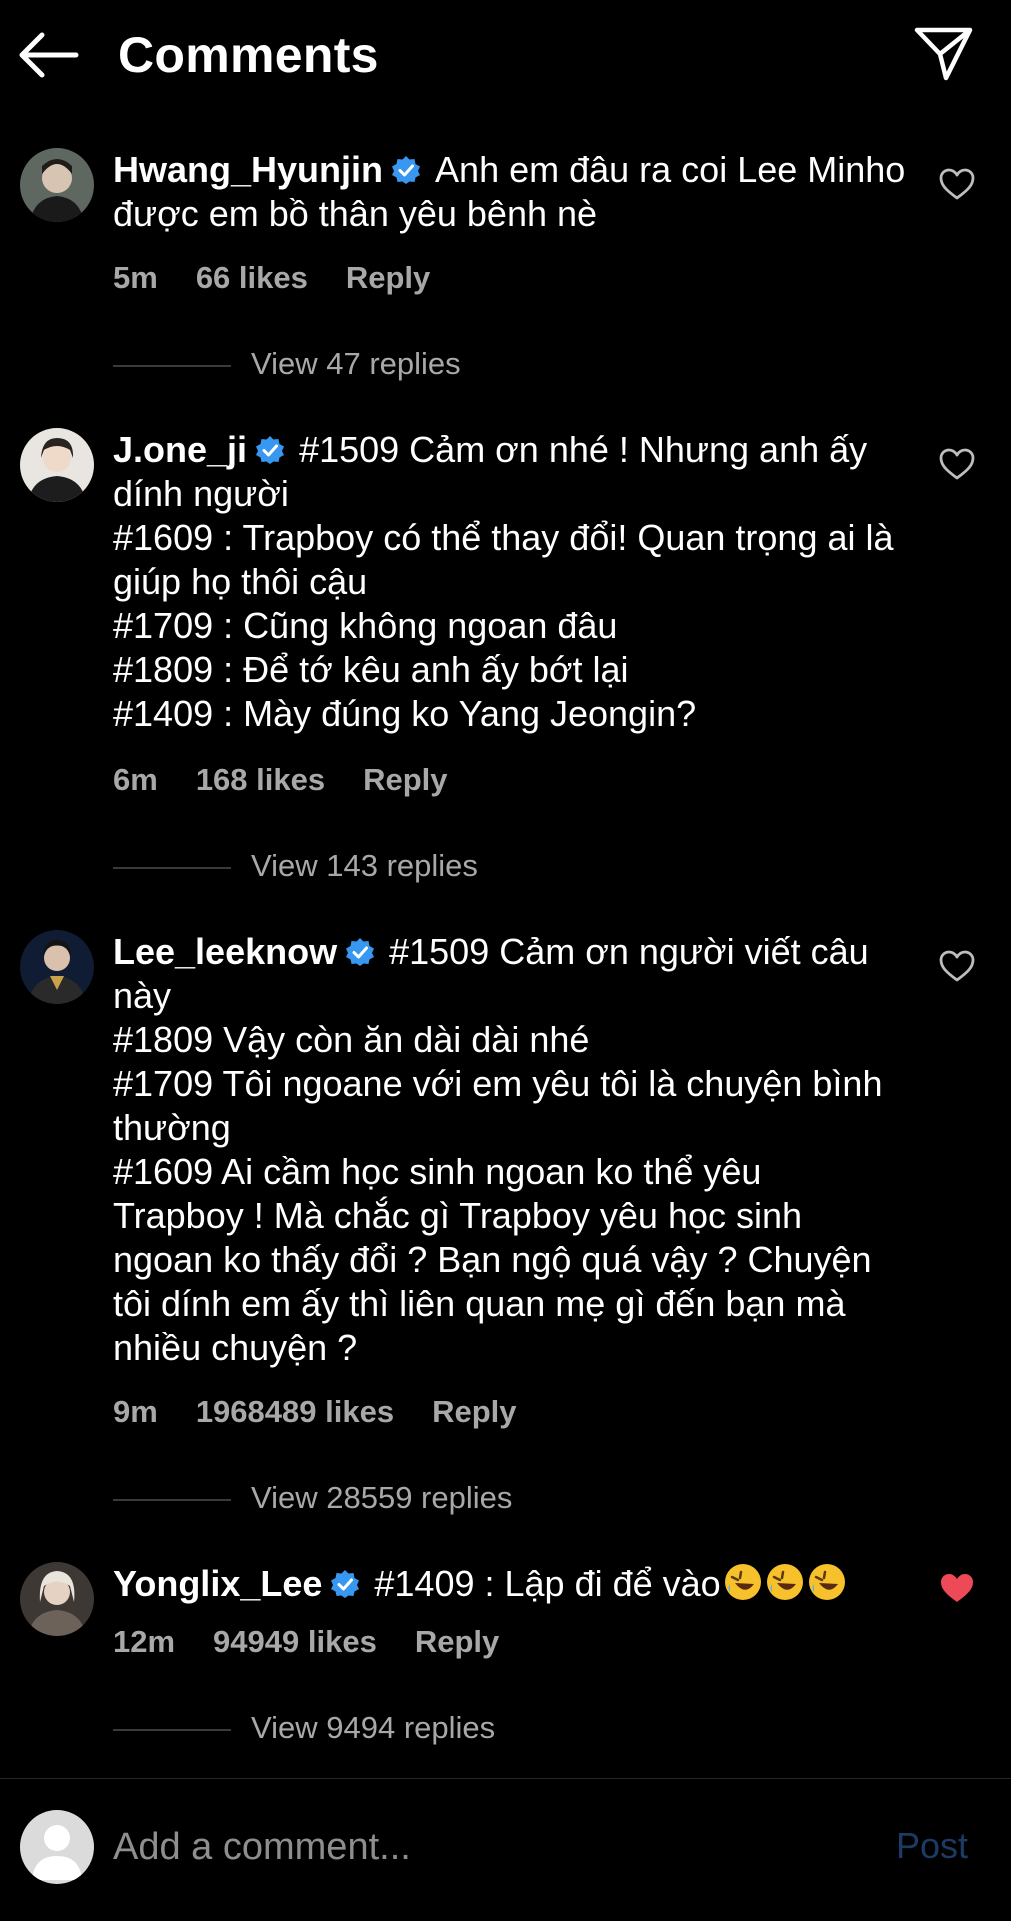  I want to click on username: Hwang_Hyunjin, so click(248, 169).